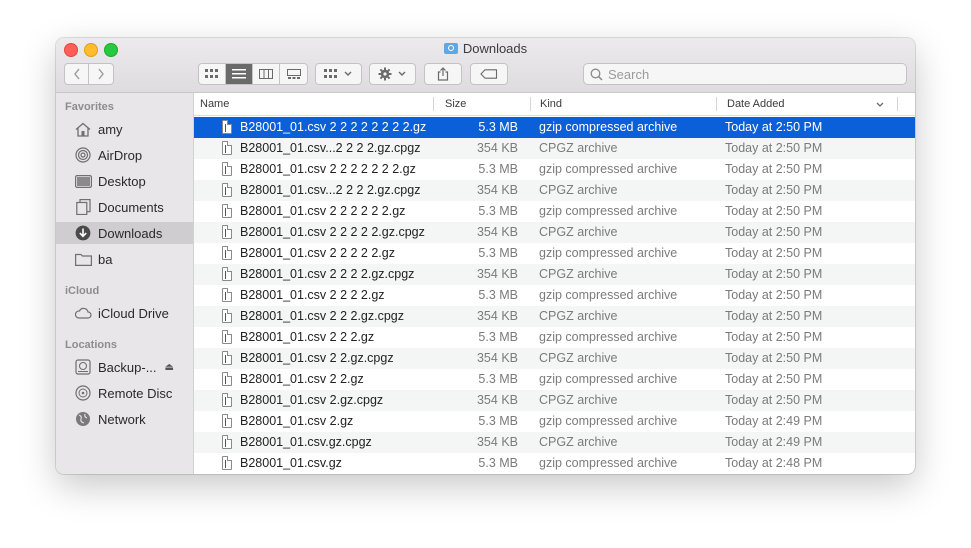 This screenshot has height=548, width=971. What do you see at coordinates (239, 74) in the screenshot?
I see `list-view-button` at bounding box center [239, 74].